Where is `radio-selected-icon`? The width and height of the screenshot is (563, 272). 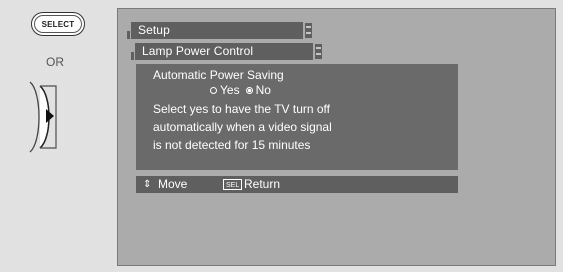
radio-selected-icon is located at coordinates (249, 90).